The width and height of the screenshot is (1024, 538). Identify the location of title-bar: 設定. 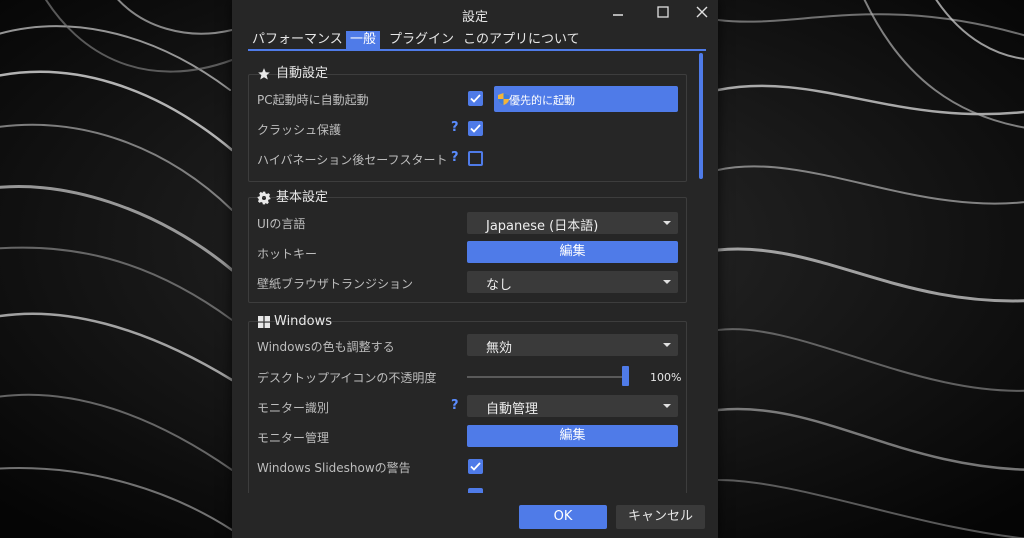
(475, 15).